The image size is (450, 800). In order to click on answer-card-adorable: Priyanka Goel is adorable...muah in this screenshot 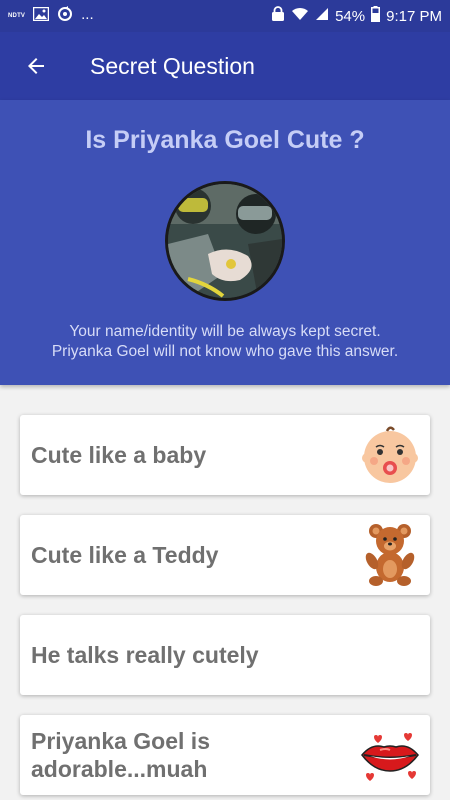, I will do `click(225, 755)`.